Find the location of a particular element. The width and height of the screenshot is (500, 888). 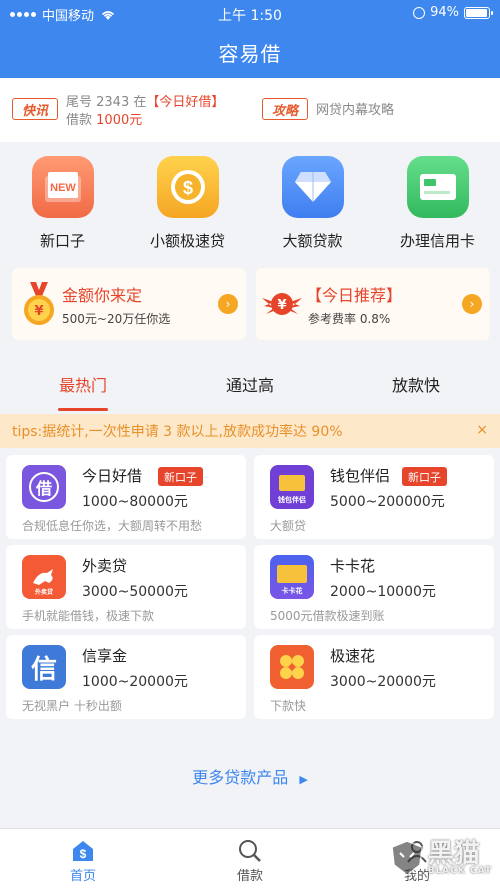

status-bar: 中国移动 上午 1:50 94% is located at coordinates (250, 13).